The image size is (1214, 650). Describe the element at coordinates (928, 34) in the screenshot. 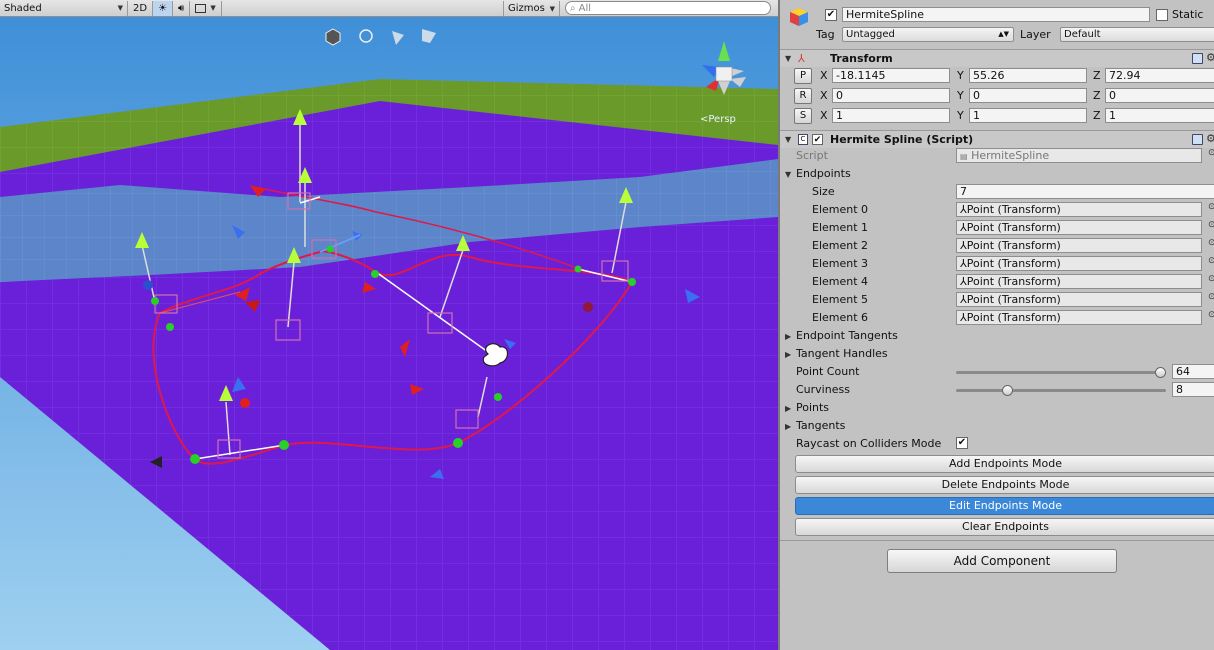

I see `tag-dropdown: Untagged ▲▼` at that location.